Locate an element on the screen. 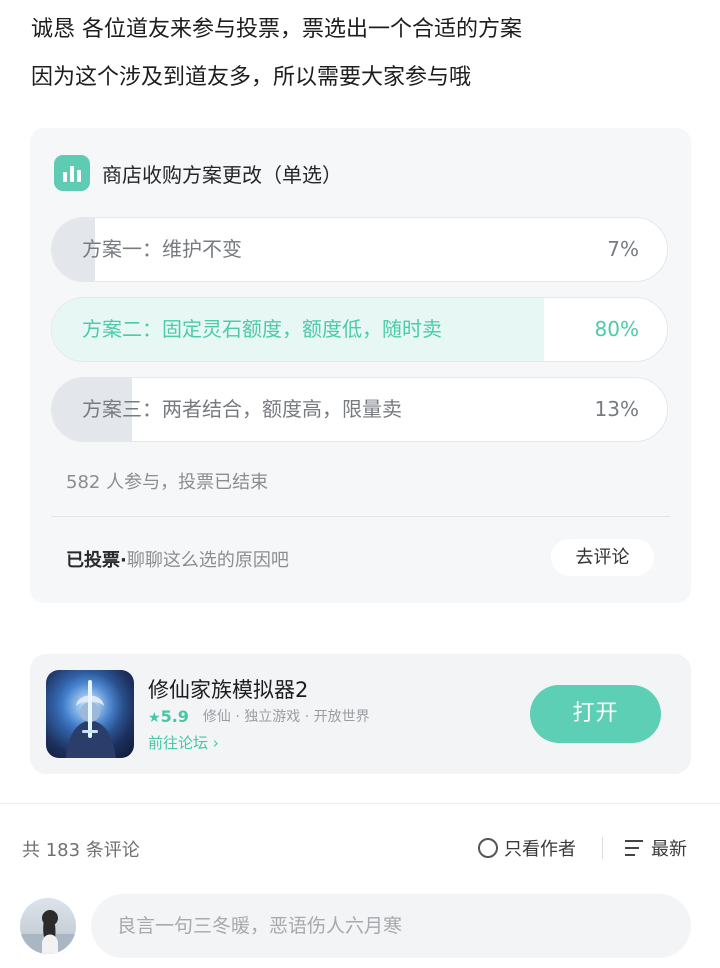 Image resolution: width=720 pixels, height=968 pixels. game-meta: ★5.9 修仙 · 独立游戏 · 开放世界 is located at coordinates (259, 716).